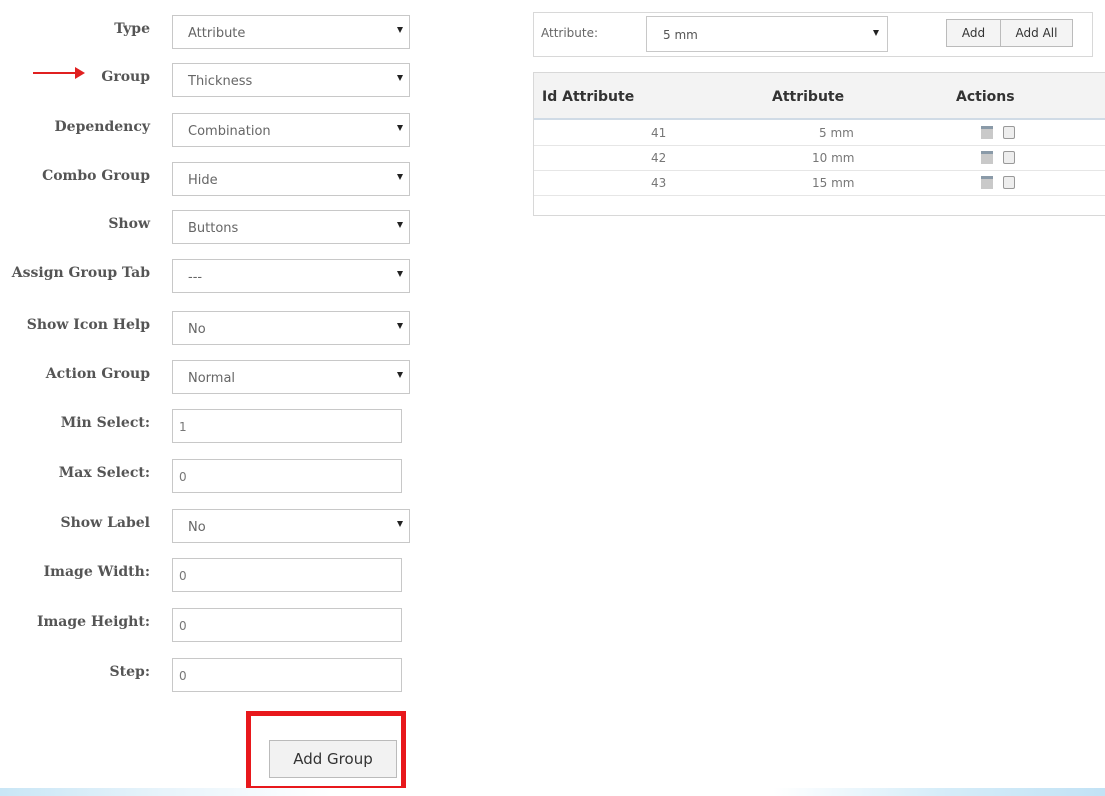  Describe the element at coordinates (291, 80) in the screenshot. I see `group-select: Thickness` at that location.